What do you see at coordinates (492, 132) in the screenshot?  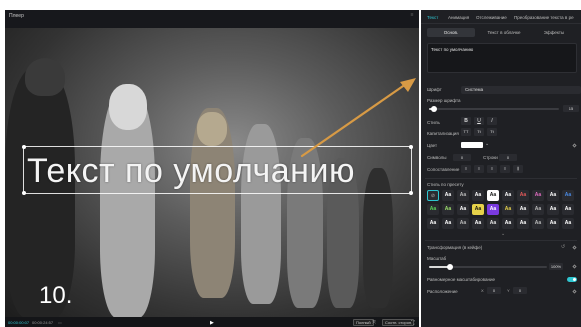 I see `caps-lower-button: Tt` at bounding box center [492, 132].